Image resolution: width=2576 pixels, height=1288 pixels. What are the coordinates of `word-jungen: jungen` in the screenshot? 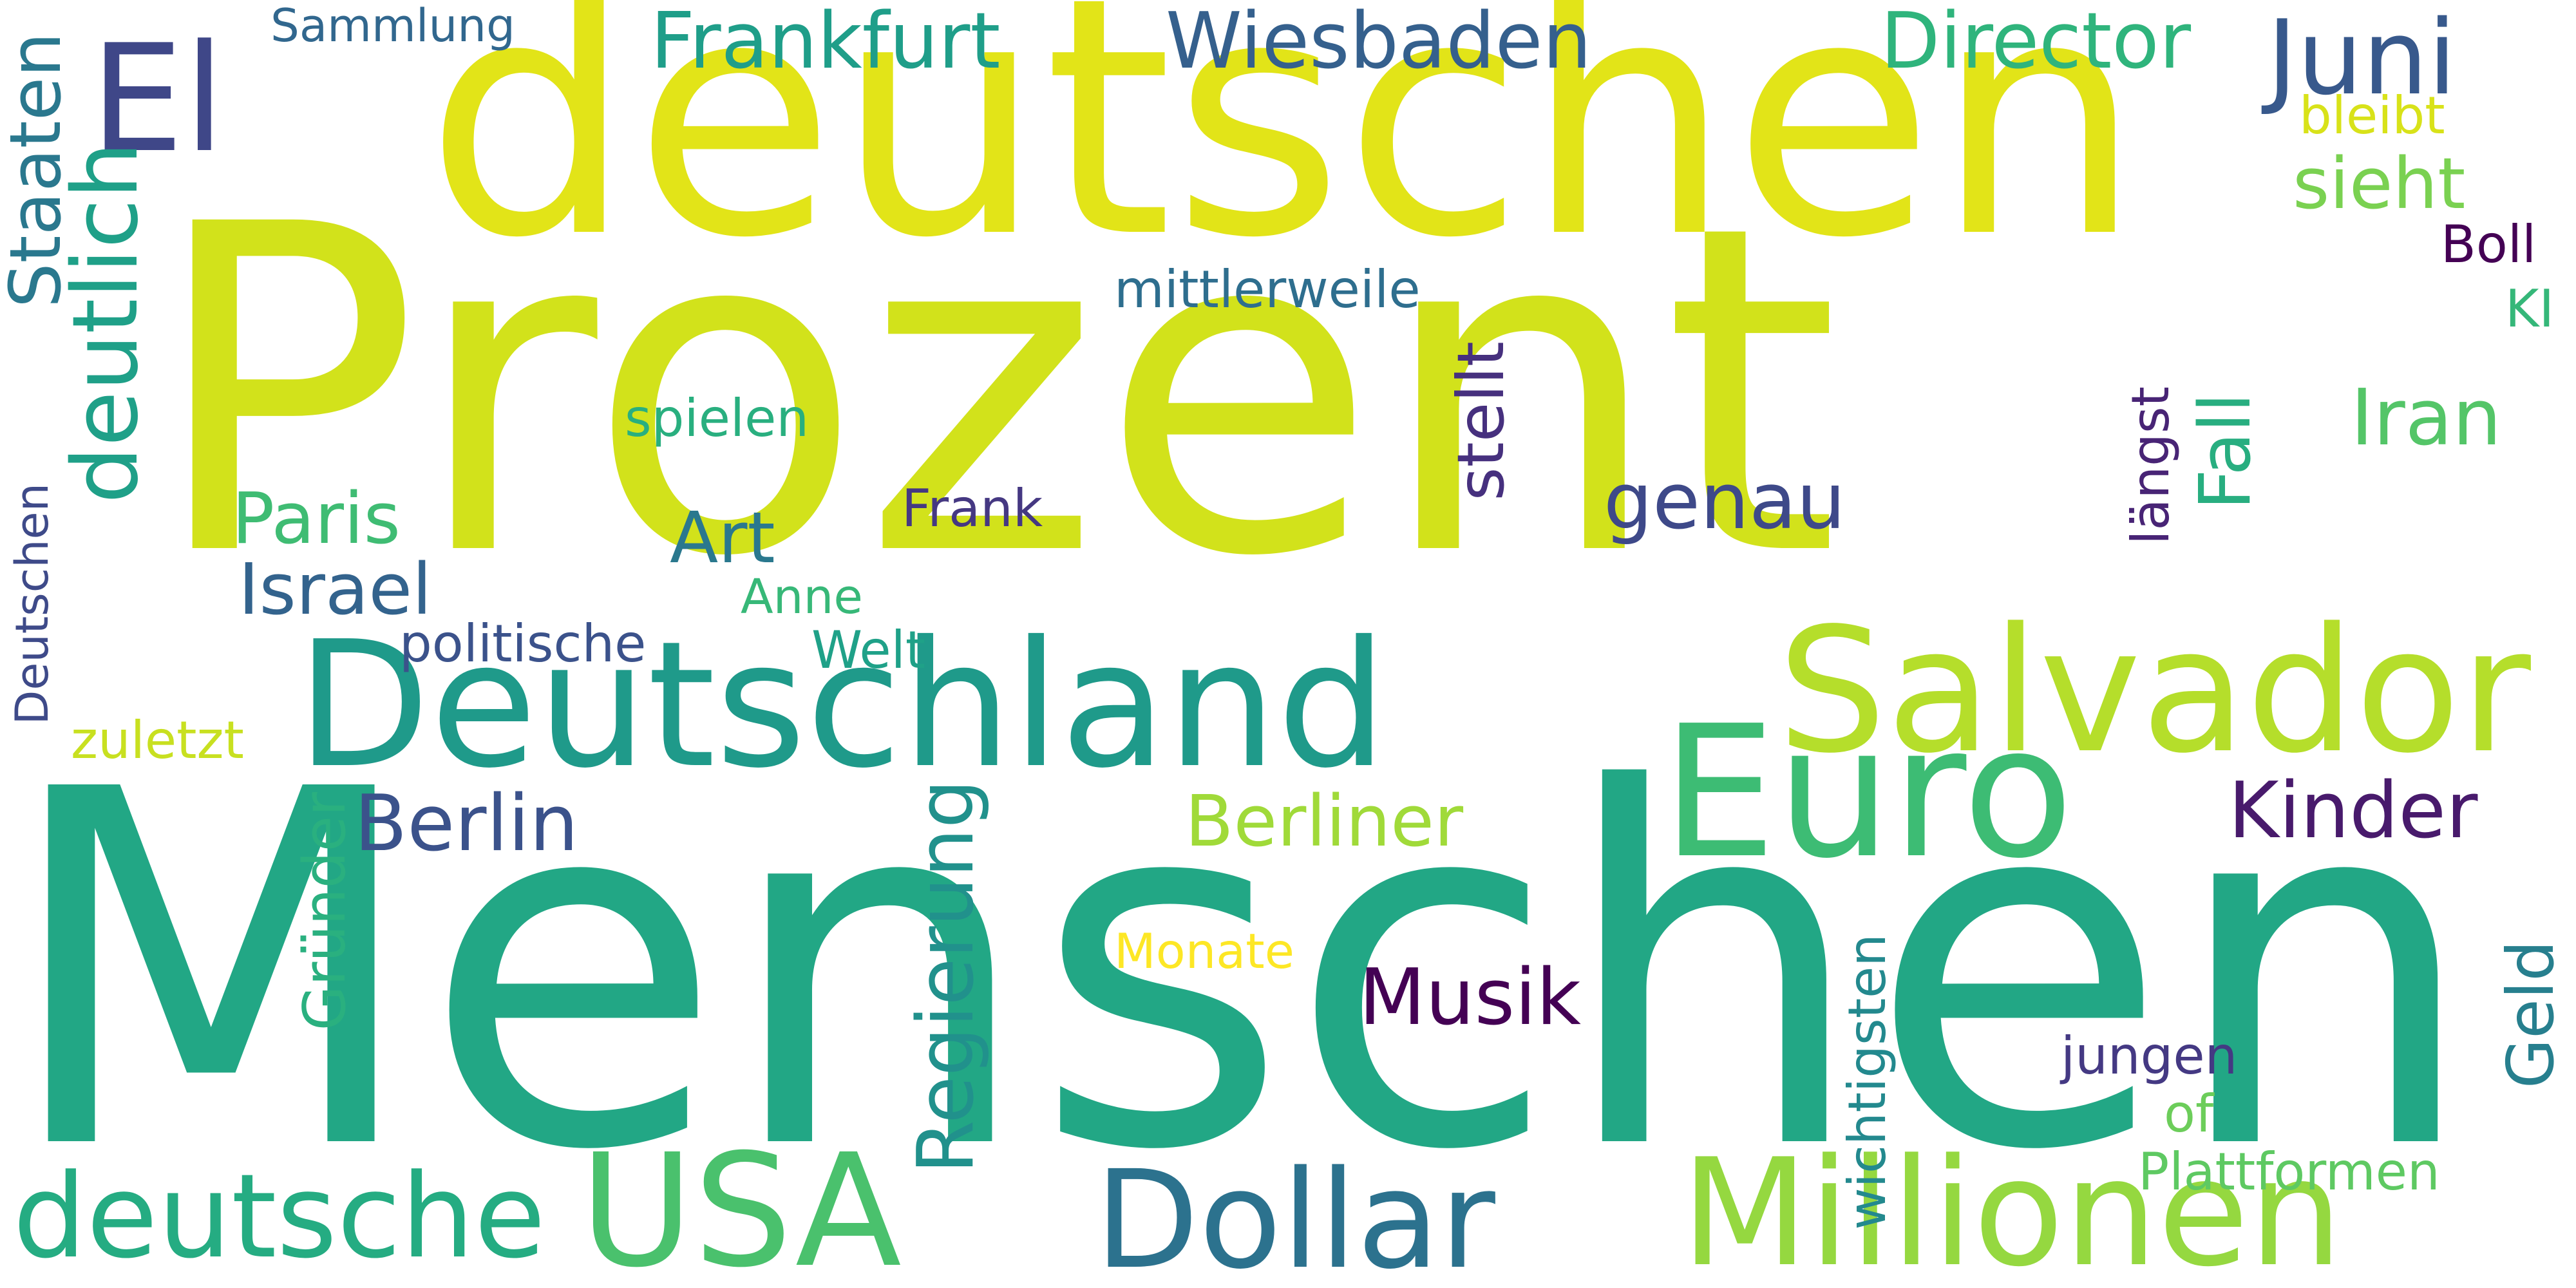 It's located at (2149, 1056).